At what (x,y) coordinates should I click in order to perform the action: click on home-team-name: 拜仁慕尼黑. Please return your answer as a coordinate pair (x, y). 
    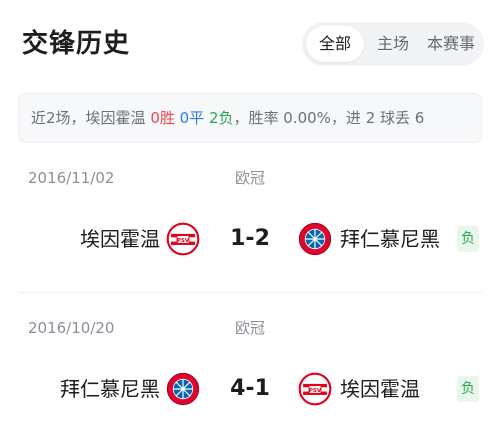
    Looking at the image, I should click on (110, 389).